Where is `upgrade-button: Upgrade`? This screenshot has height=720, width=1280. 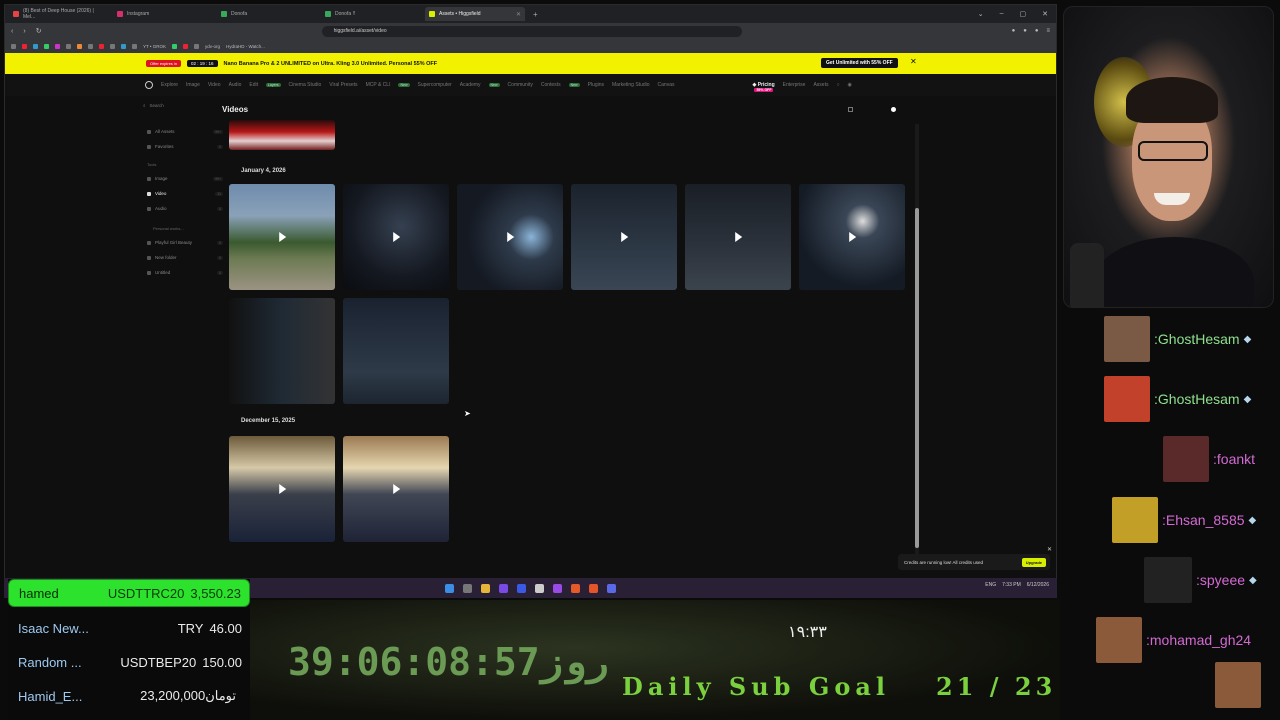 upgrade-button: Upgrade is located at coordinates (1033, 562).